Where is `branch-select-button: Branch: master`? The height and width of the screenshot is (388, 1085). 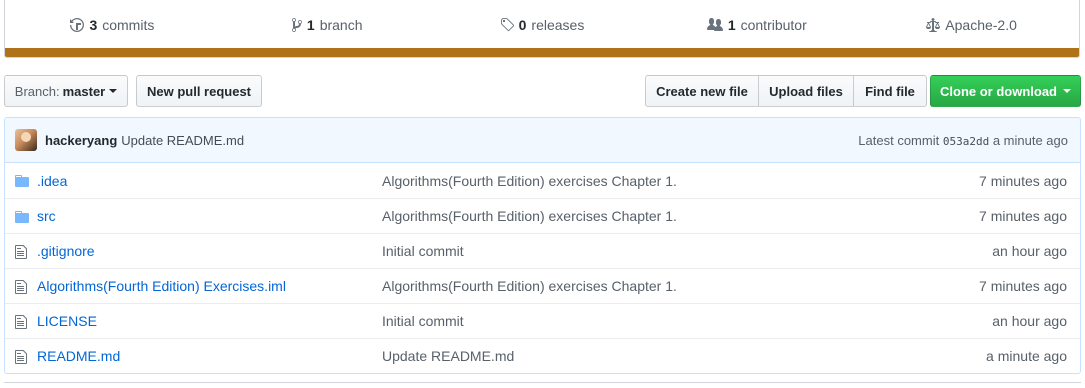
branch-select-button: Branch: master is located at coordinates (66, 91).